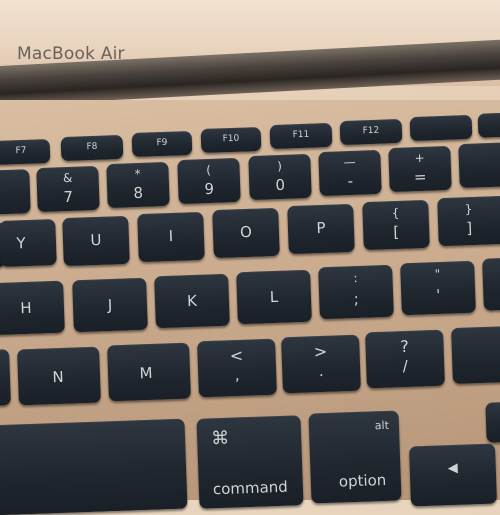 The width and height of the screenshot is (500, 515). I want to click on key-f9-label: F9, so click(162, 143).